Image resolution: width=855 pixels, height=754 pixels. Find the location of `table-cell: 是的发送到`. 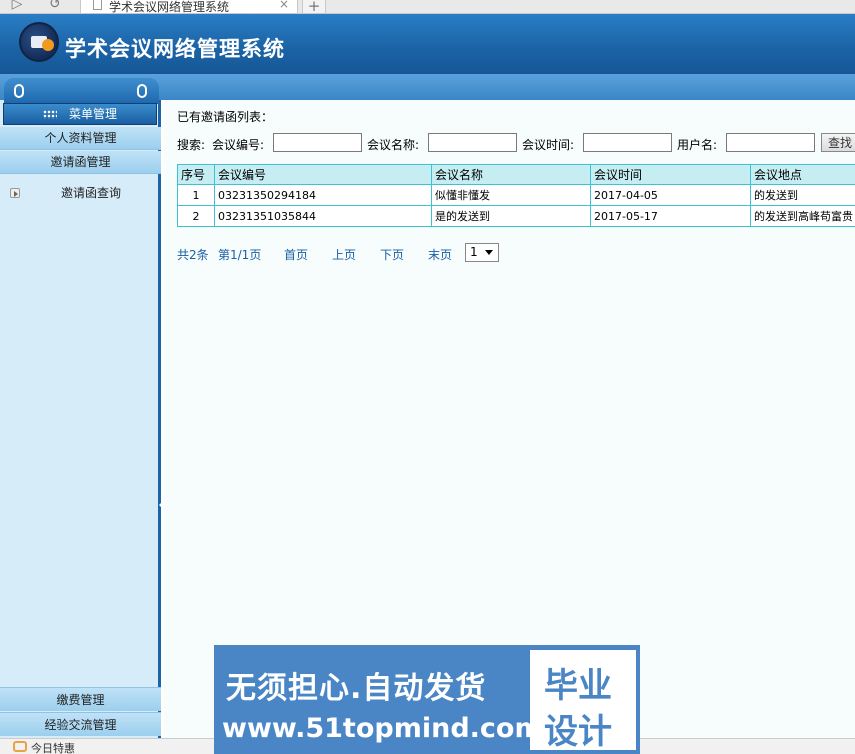

table-cell: 是的发送到 is located at coordinates (511, 216).